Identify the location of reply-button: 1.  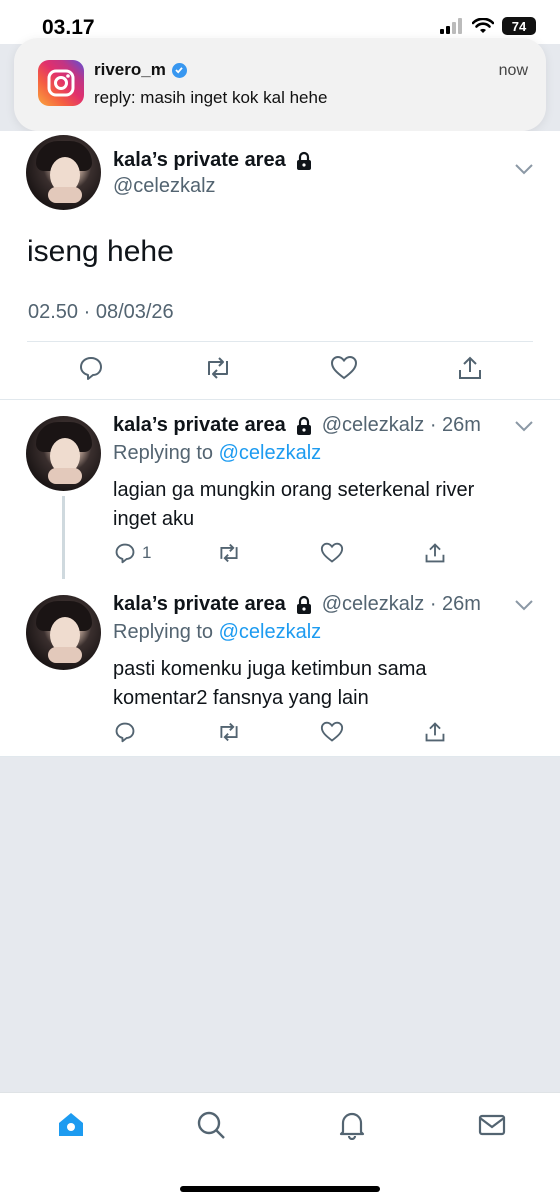
(132, 553).